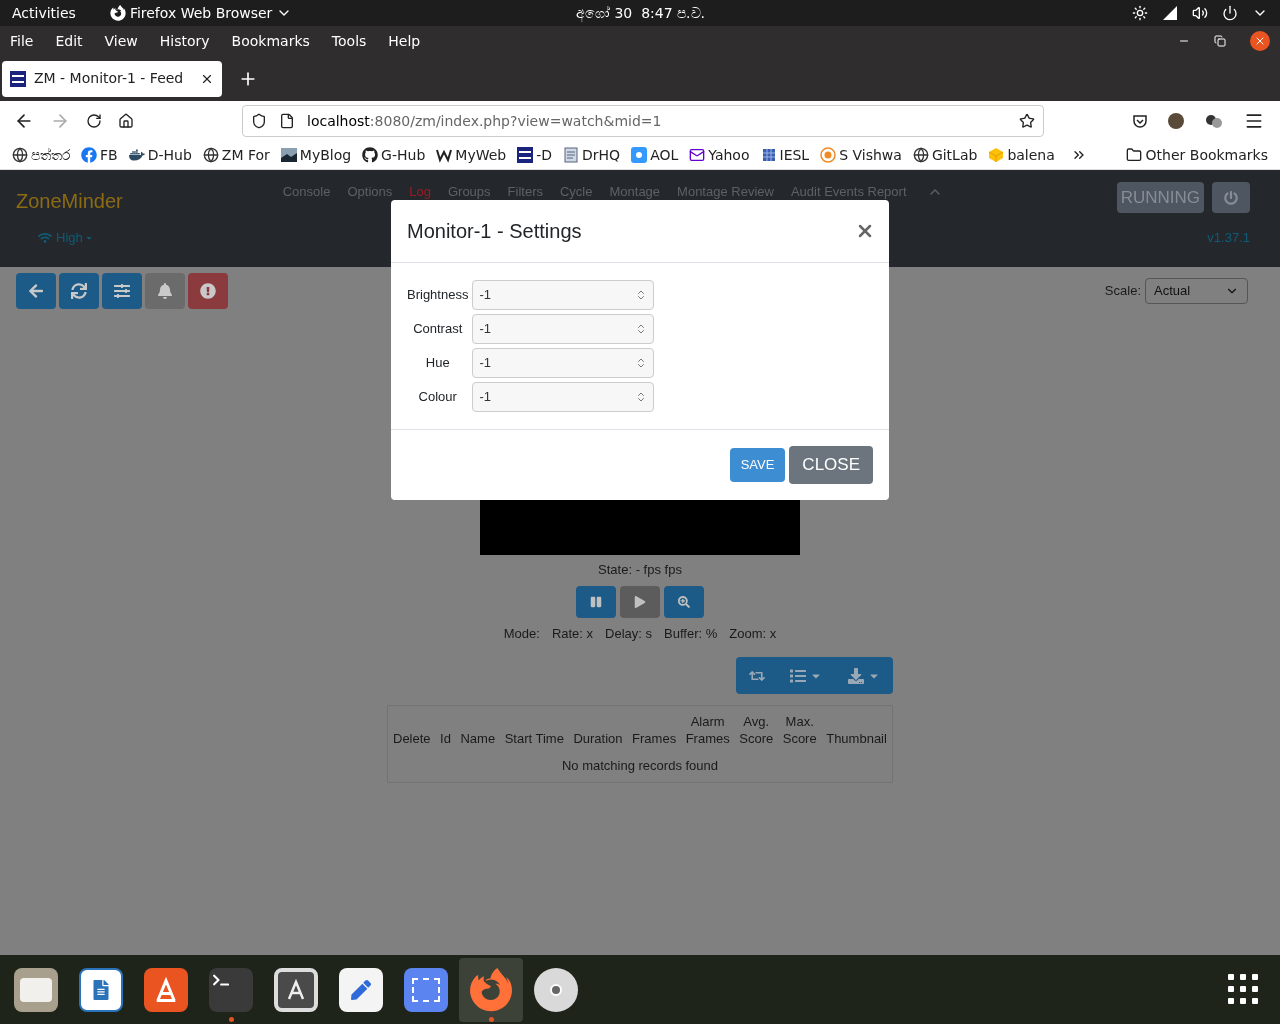 The width and height of the screenshot is (1280, 1024). Describe the element at coordinates (325, 155) in the screenshot. I see `bookmark-item: MyBlog` at that location.